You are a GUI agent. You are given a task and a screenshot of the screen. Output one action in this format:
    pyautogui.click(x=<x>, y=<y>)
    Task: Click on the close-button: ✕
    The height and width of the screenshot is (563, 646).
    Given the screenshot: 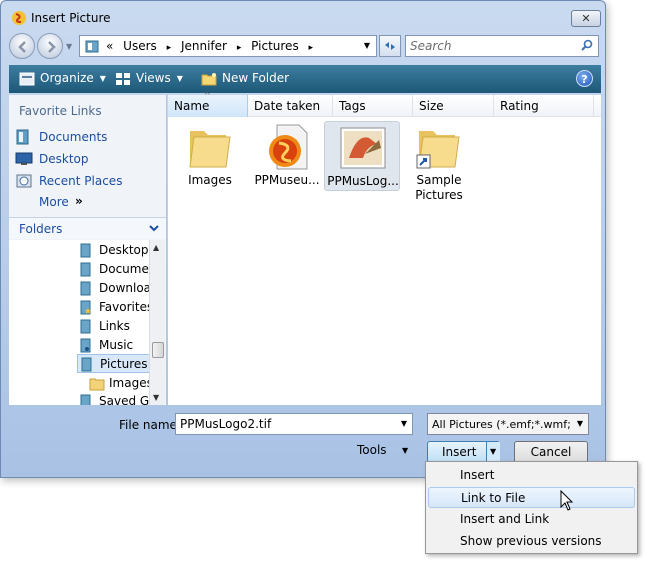 What is the action you would take?
    pyautogui.click(x=586, y=18)
    